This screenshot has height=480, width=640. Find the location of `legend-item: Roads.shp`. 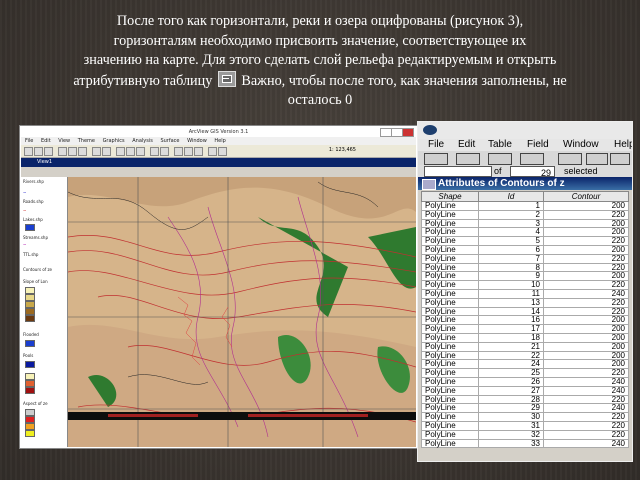

legend-item: Roads.shp is located at coordinates (33, 201).